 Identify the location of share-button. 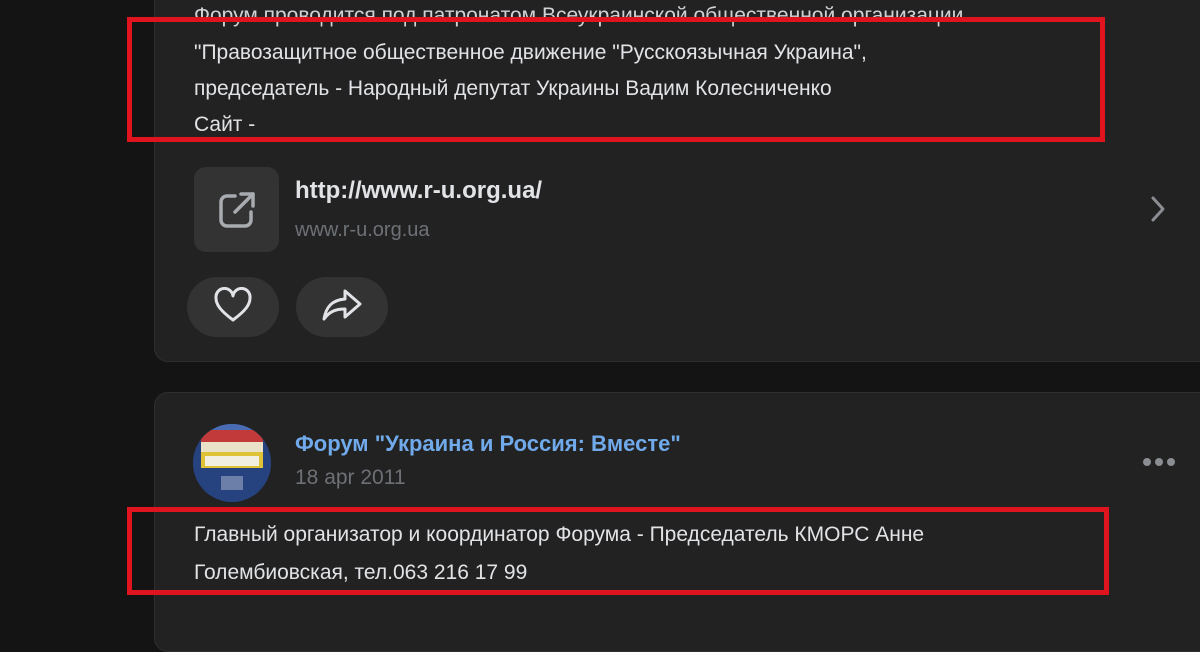
(342, 307).